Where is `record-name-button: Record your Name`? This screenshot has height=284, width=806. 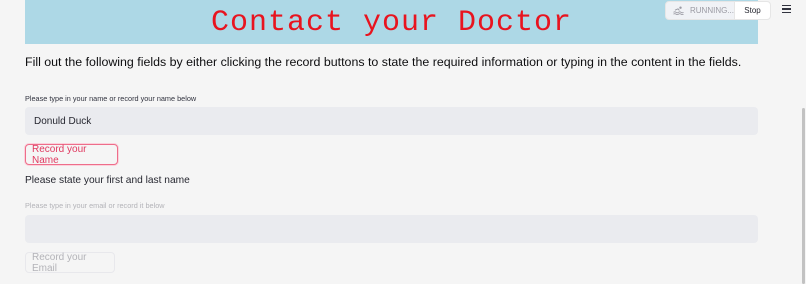
record-name-button: Record your Name is located at coordinates (71, 155).